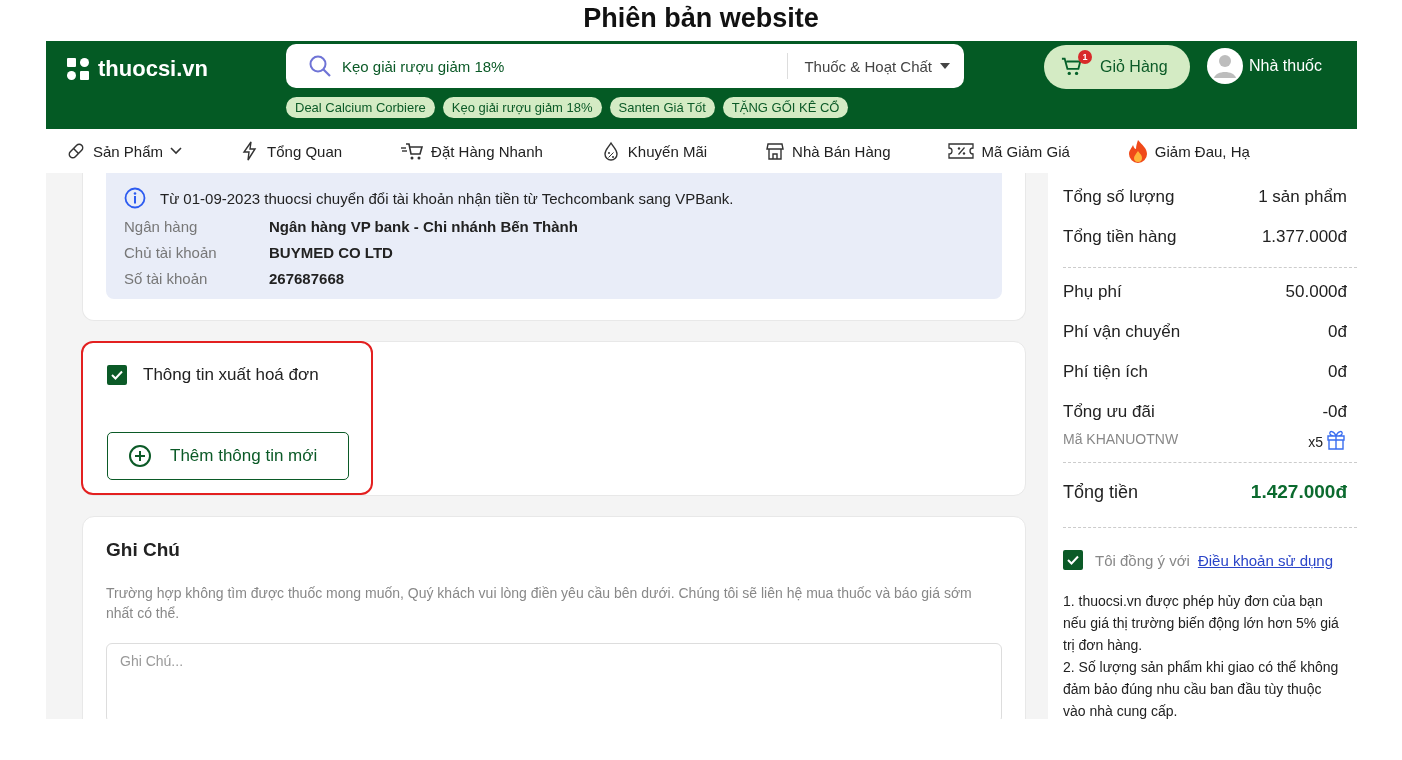 The height and width of the screenshot is (760, 1402). Describe the element at coordinates (1137, 151) in the screenshot. I see `fire-icon` at that location.